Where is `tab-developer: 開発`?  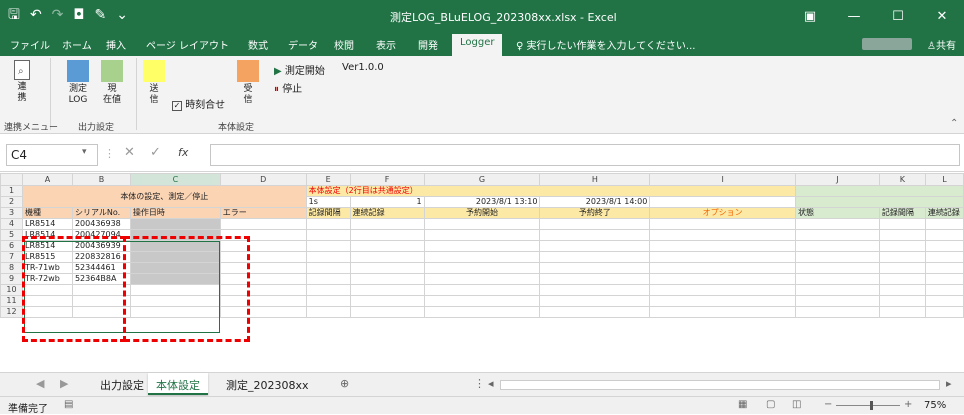
tab-developer: 開発 is located at coordinates (428, 44).